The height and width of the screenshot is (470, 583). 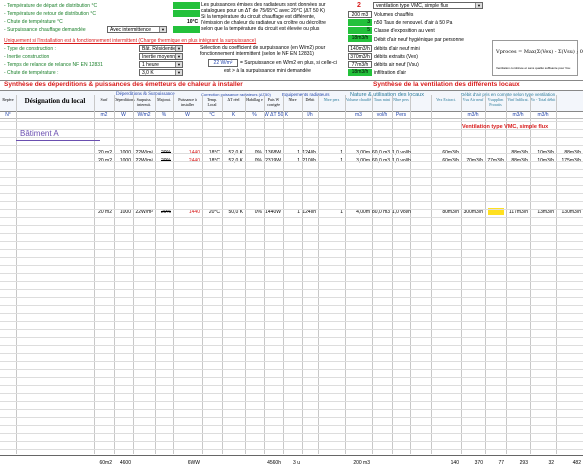 I want to click on volumes-label: Volumes chauffés, so click(x=394, y=15).